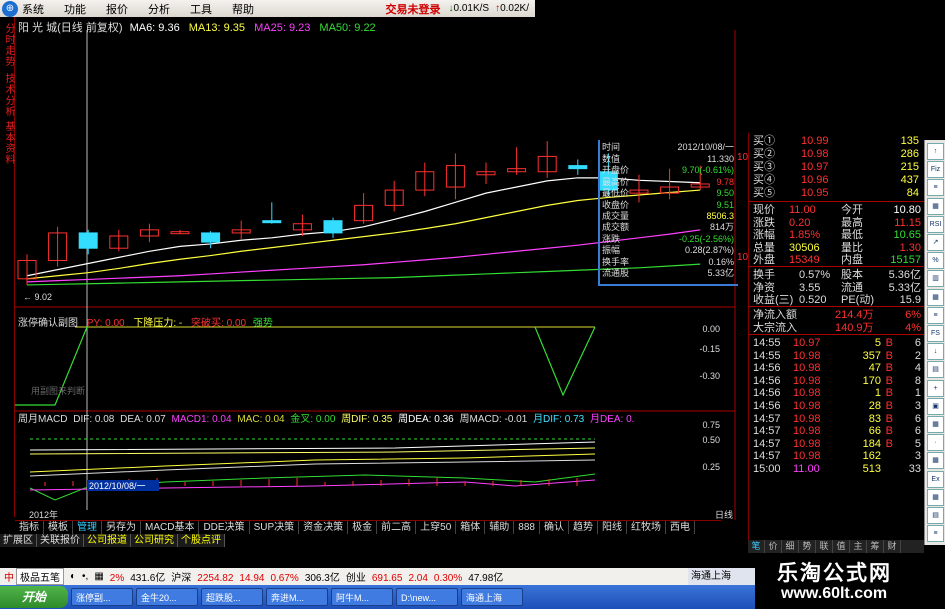  I want to click on low-price-marker: ← 9.02, so click(37, 297).